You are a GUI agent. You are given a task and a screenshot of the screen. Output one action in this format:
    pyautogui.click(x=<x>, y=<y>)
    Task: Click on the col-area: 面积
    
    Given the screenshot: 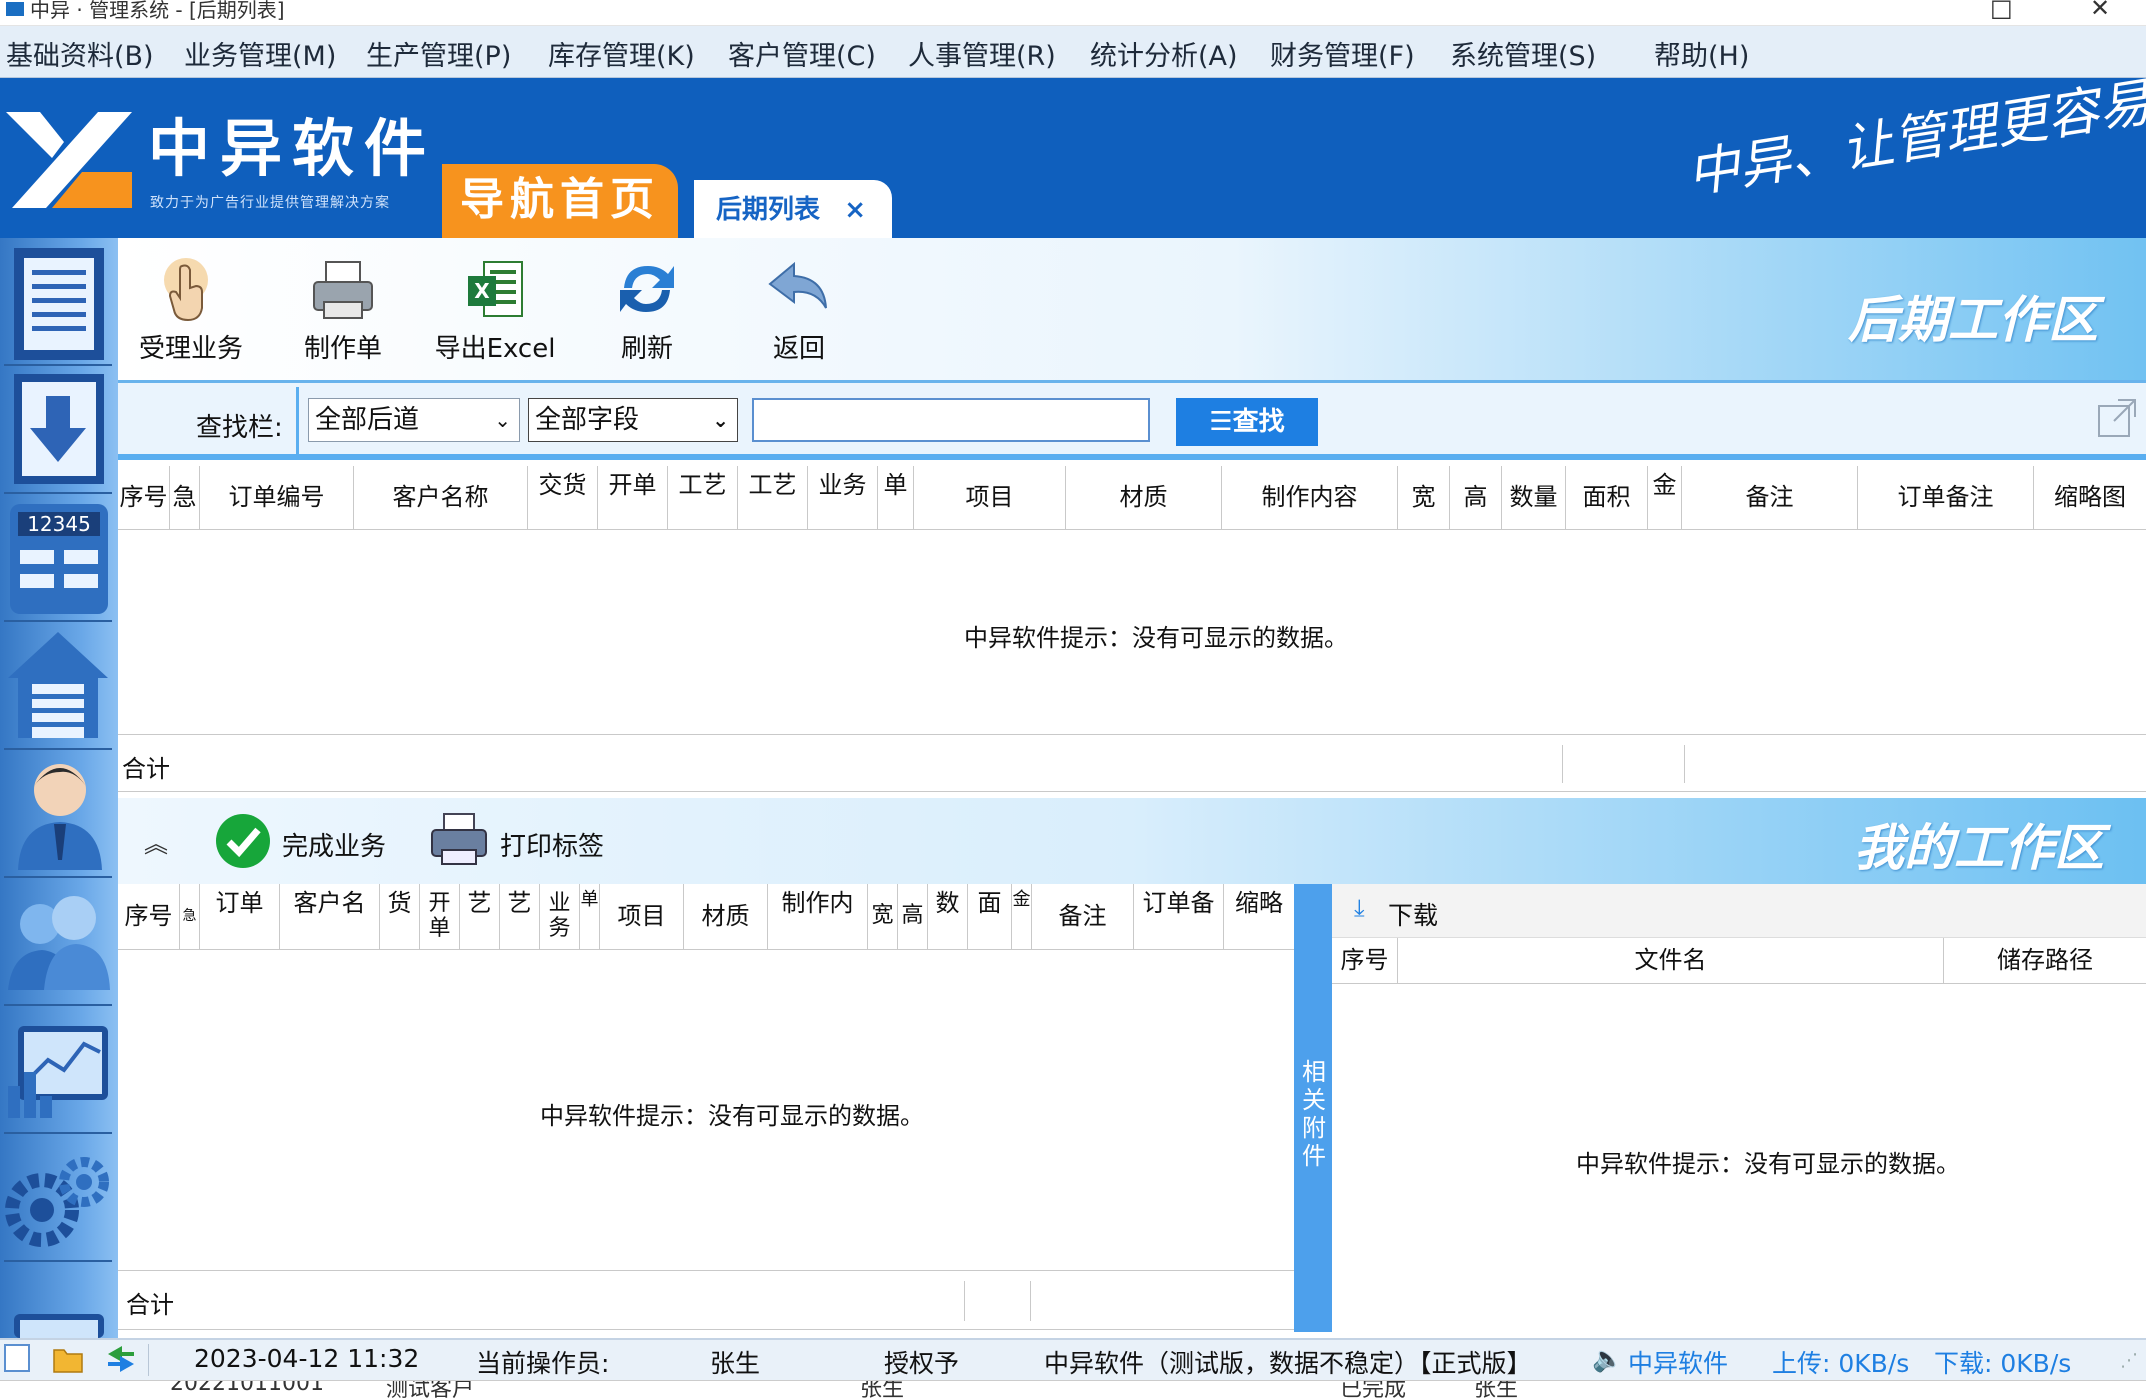 What is the action you would take?
    pyautogui.click(x=1607, y=497)
    